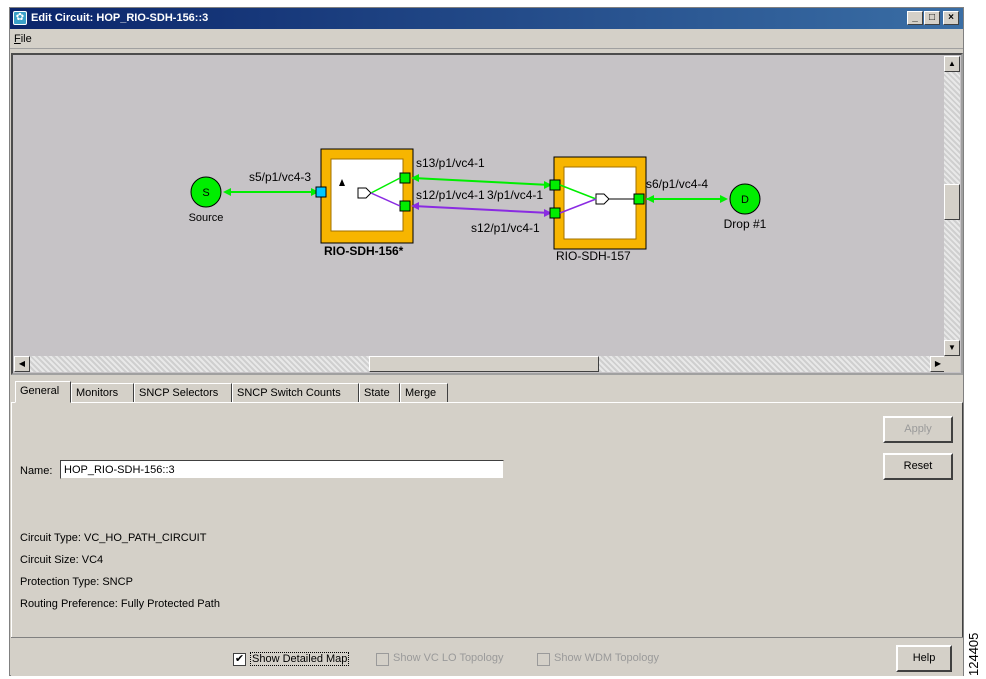 The width and height of the screenshot is (986, 679). Describe the element at coordinates (606, 658) in the screenshot. I see `show-wdm-label: Show WDM Topology` at that location.